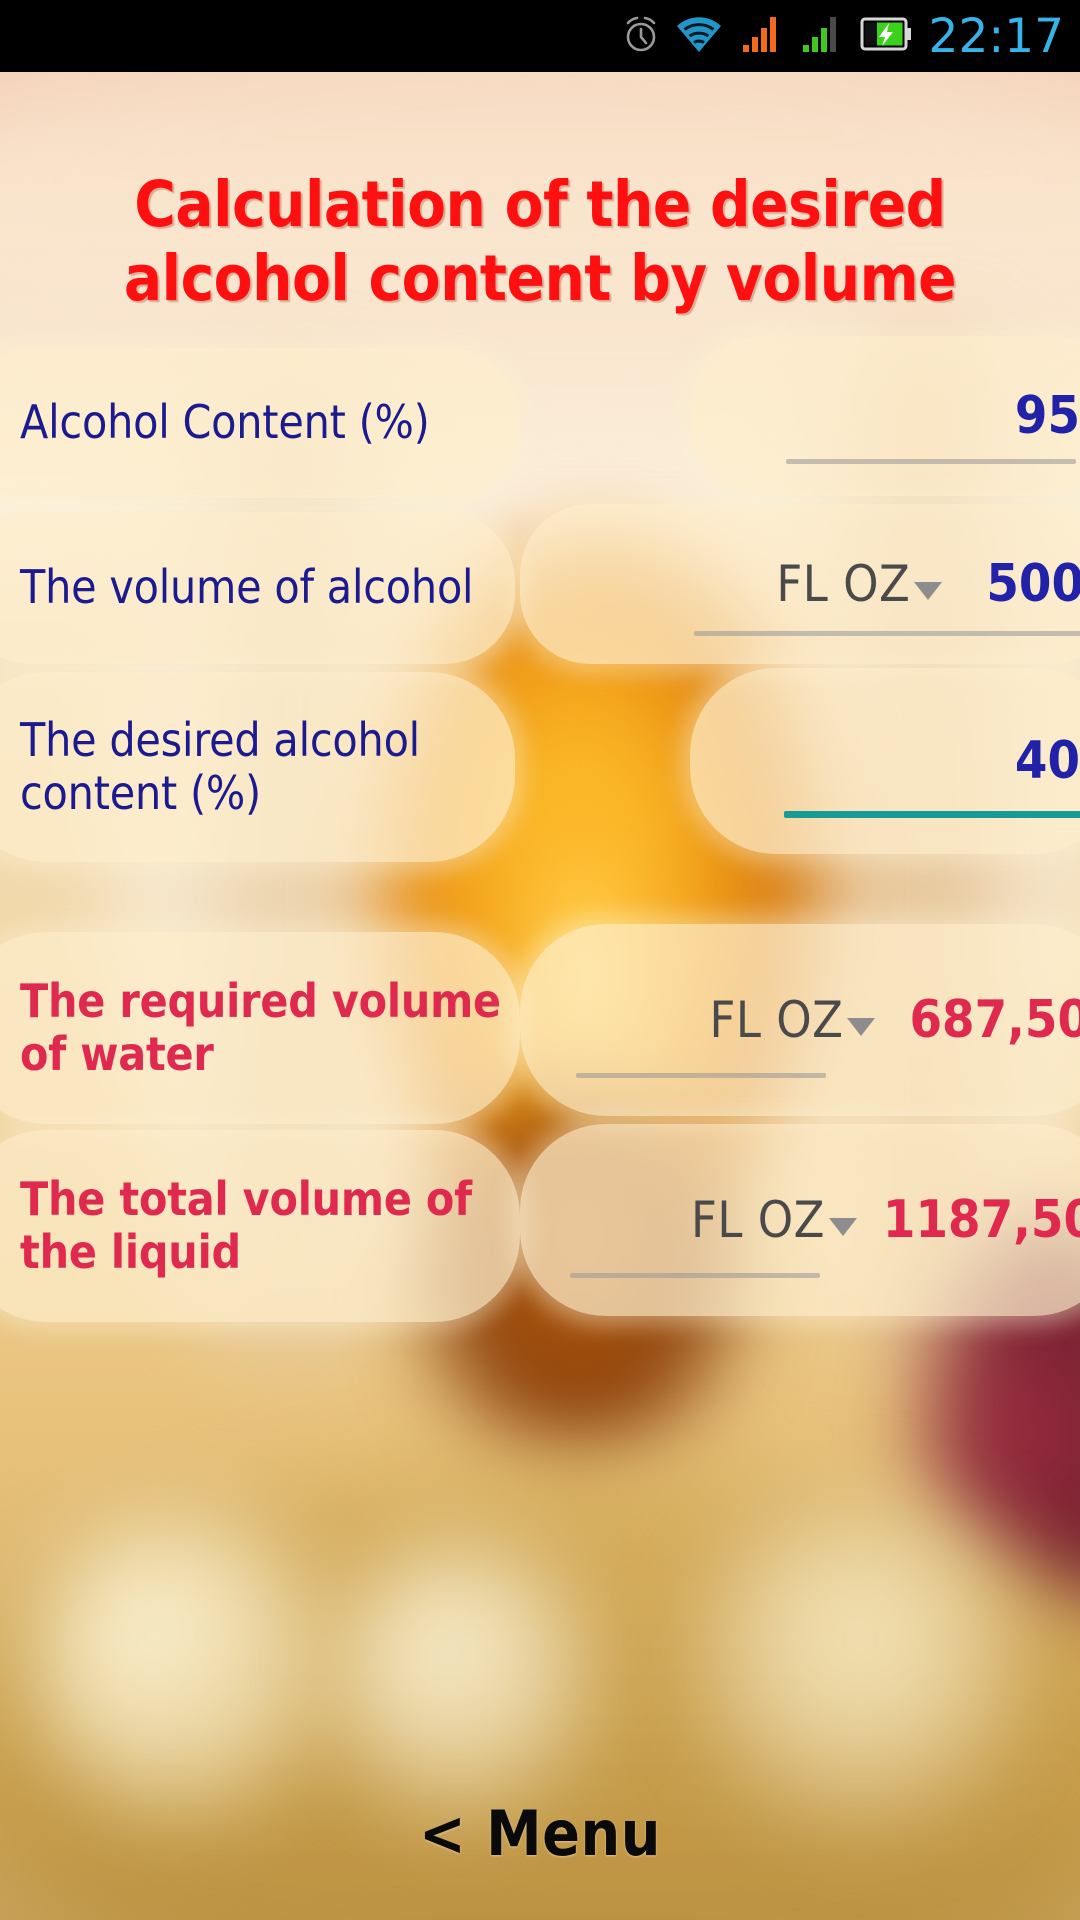 The width and height of the screenshot is (1080, 1920). Describe the element at coordinates (885, 416) in the screenshot. I see `row-value-card-alcohol-content: 95` at that location.